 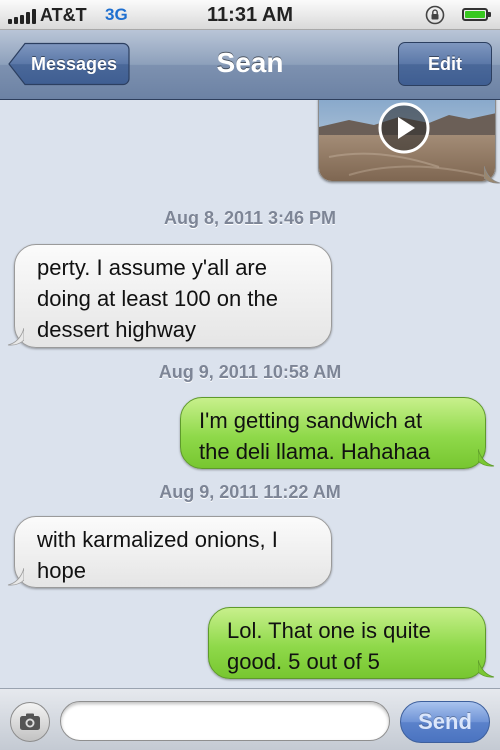 I want to click on battery-icon, so click(x=476, y=14).